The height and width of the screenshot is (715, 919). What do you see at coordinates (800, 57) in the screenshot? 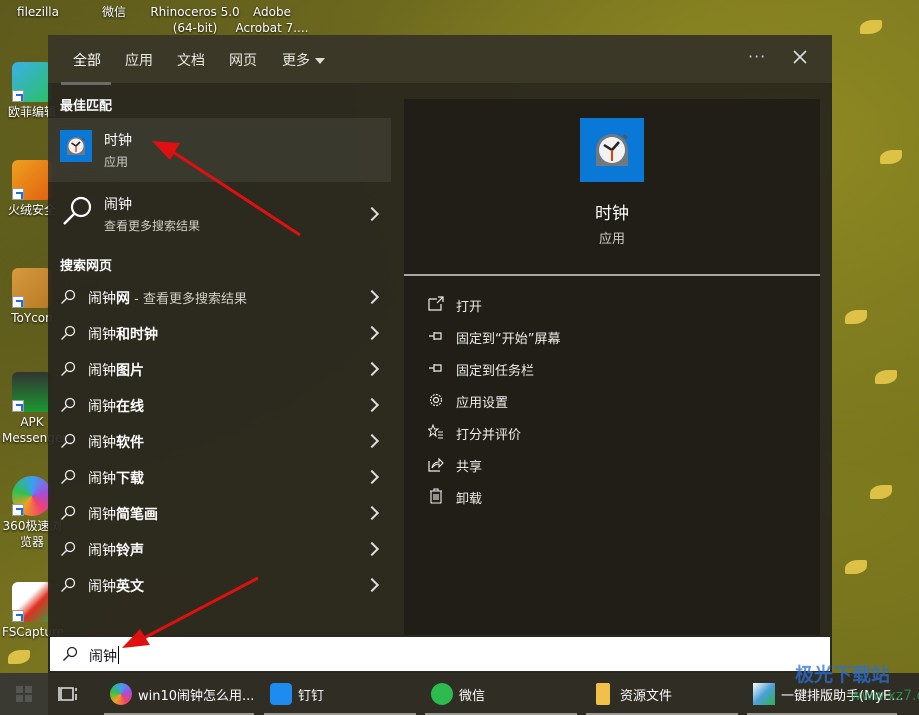
I see `close-icon` at bounding box center [800, 57].